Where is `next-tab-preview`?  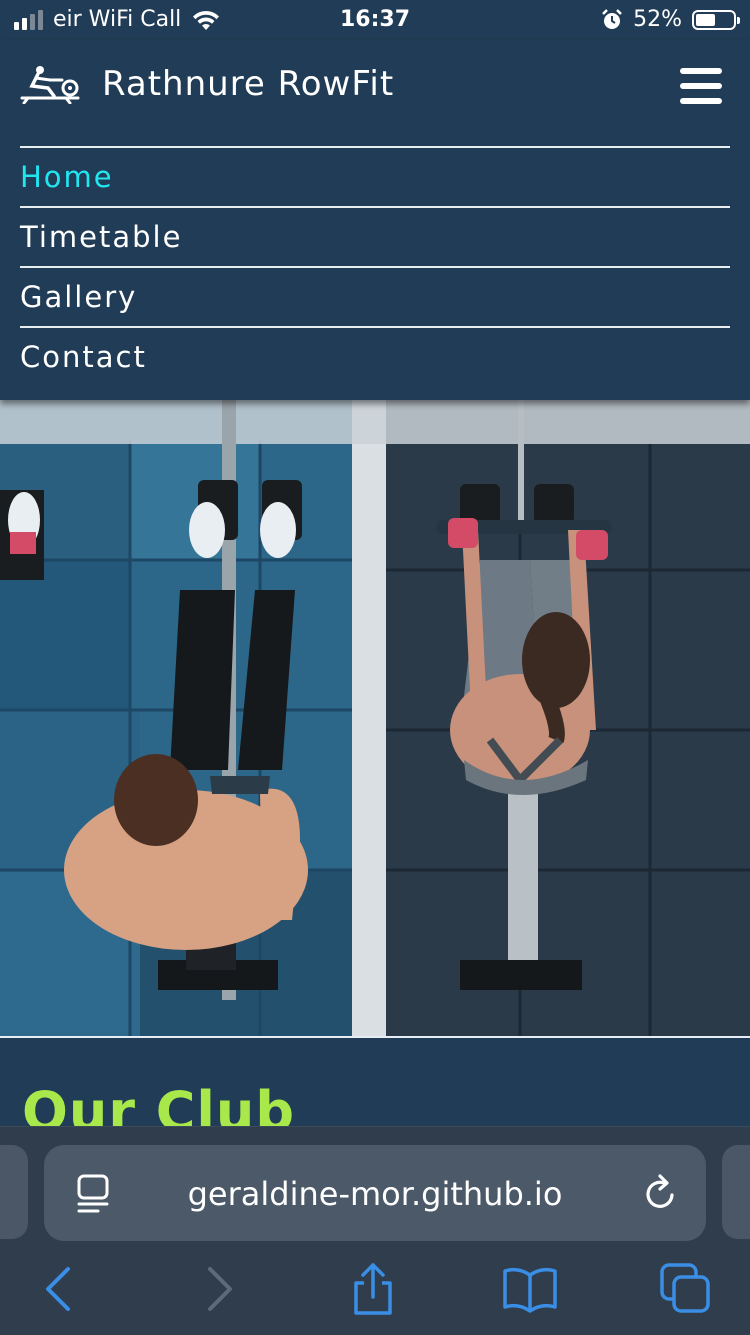
next-tab-preview is located at coordinates (736, 1192).